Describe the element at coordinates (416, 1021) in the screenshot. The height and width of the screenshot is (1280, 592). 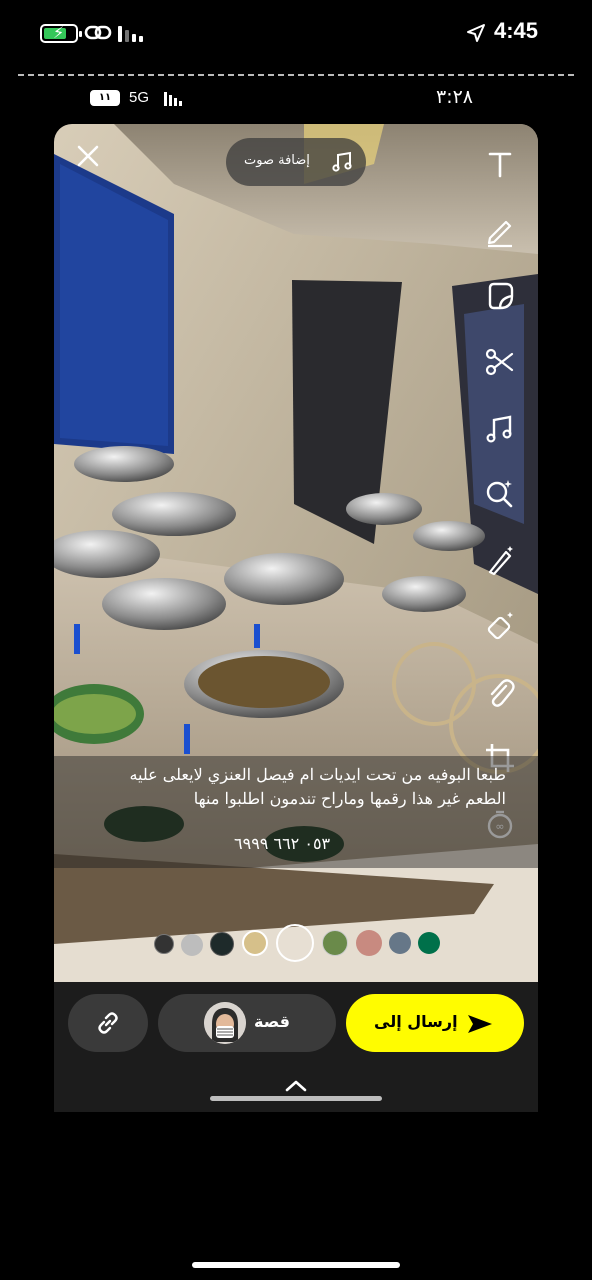
I see `send-to-label: إرسال إلى` at that location.